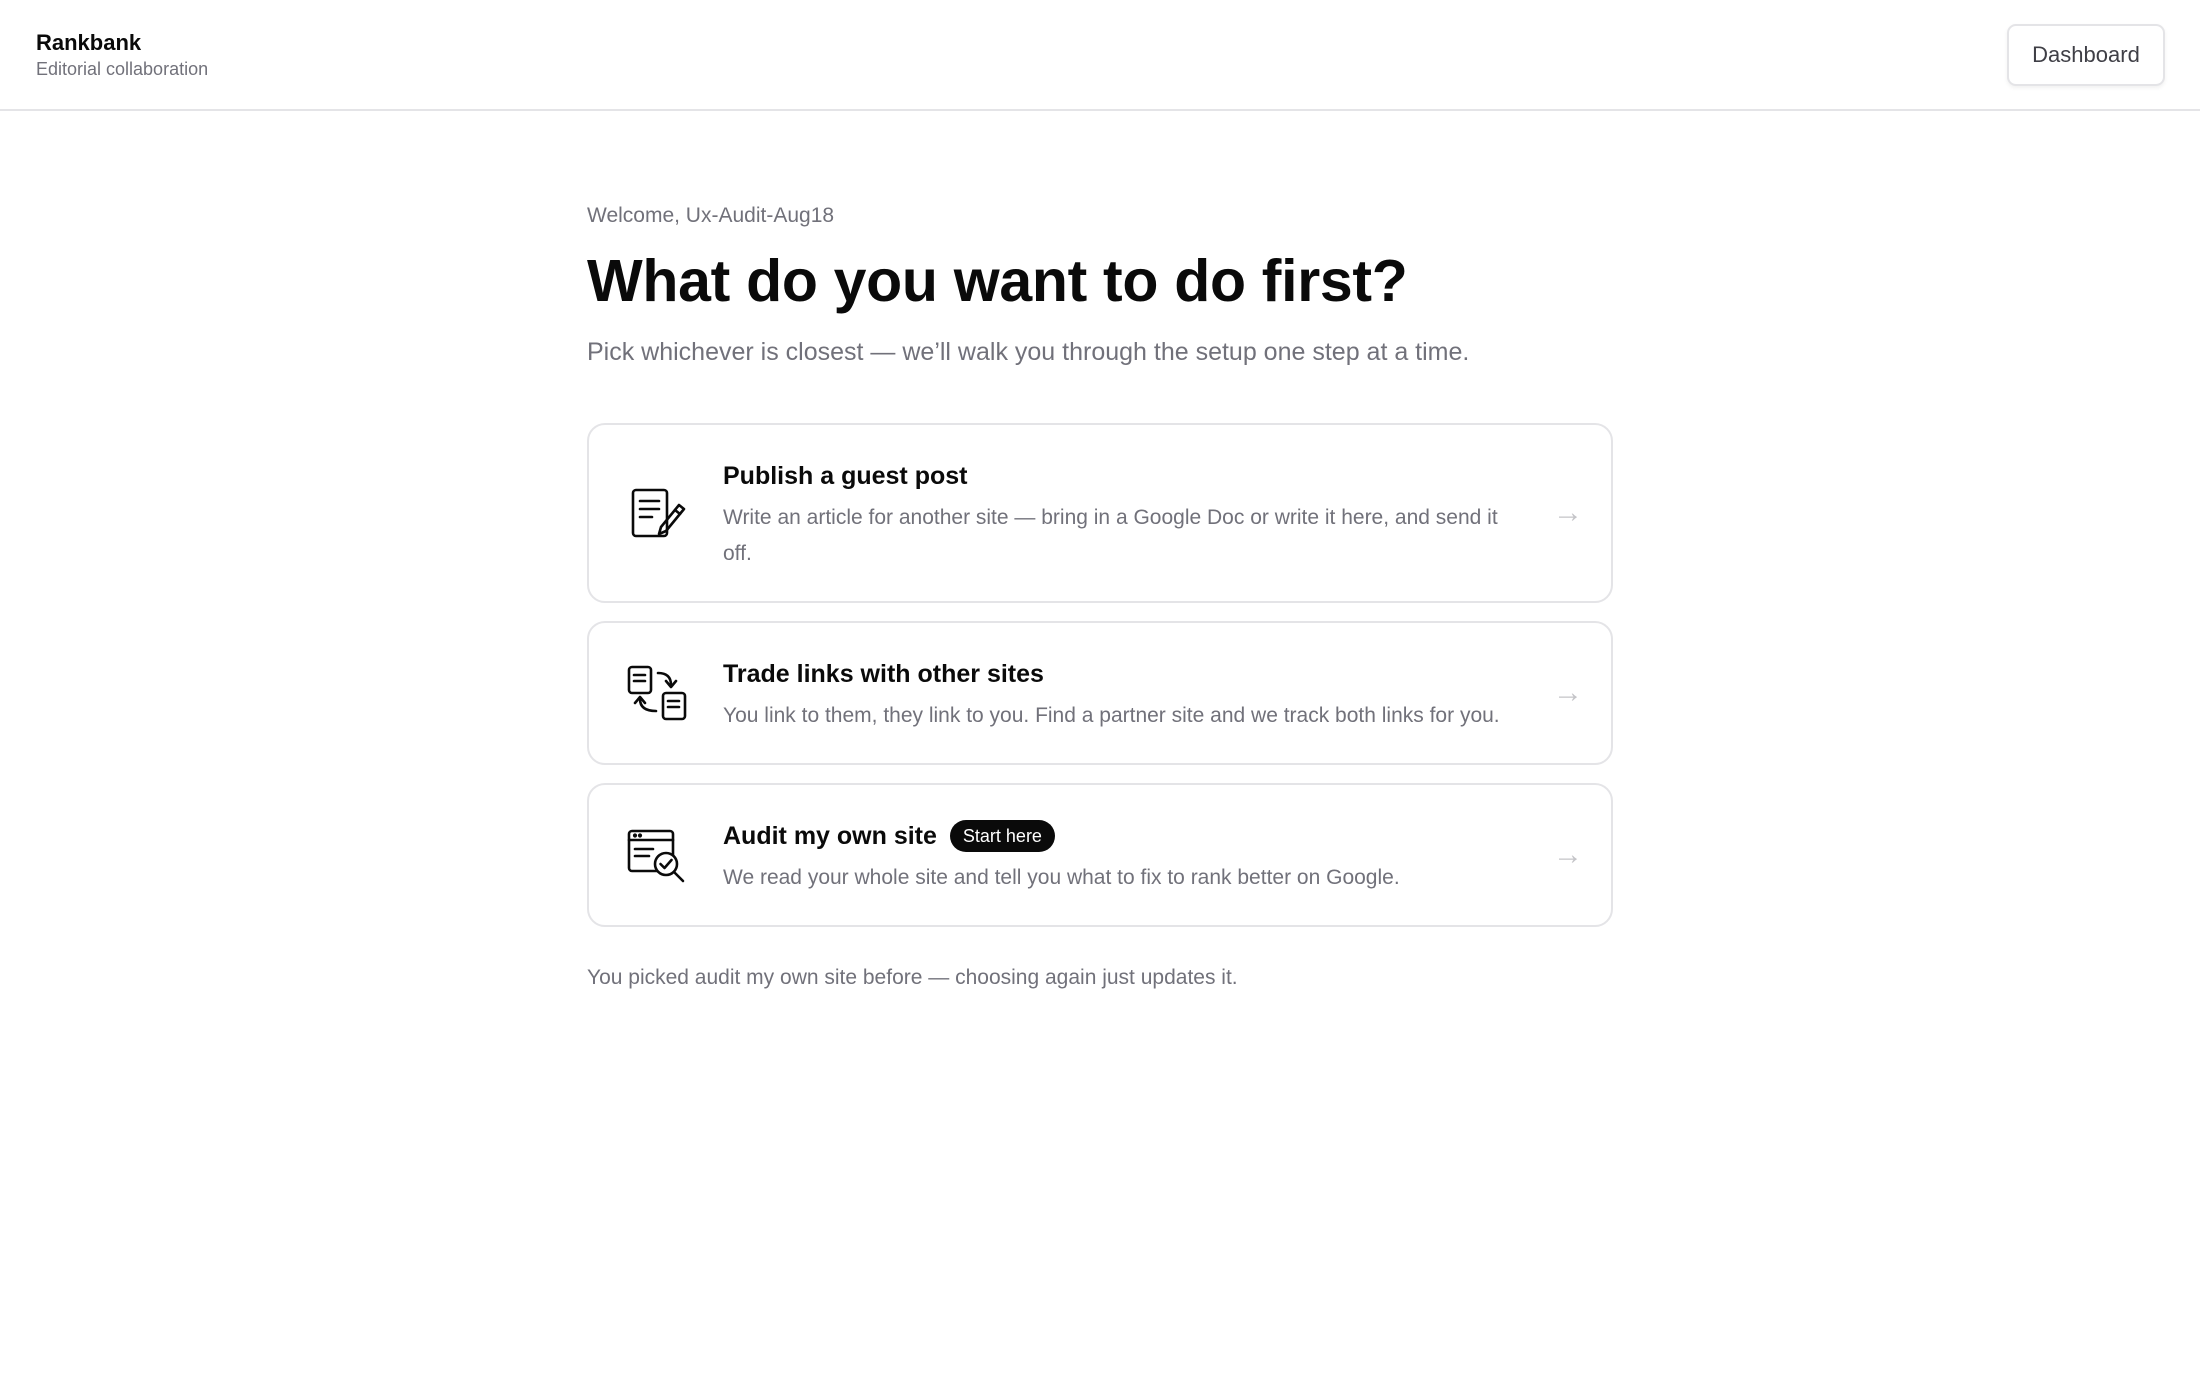  Describe the element at coordinates (657, 513) in the screenshot. I see `document-pen-icon` at that location.